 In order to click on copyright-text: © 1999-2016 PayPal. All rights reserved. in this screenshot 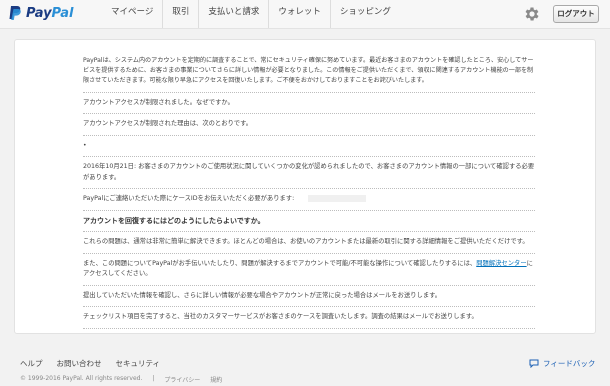, I will do `click(81, 378)`.